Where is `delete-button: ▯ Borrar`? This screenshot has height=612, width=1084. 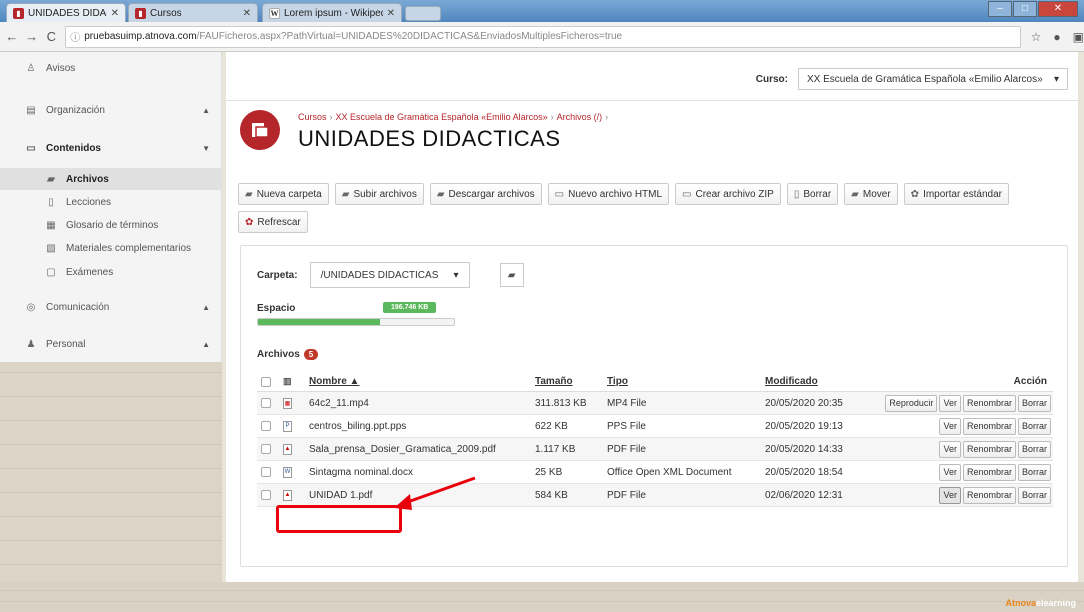
delete-button: ▯ Borrar is located at coordinates (812, 194).